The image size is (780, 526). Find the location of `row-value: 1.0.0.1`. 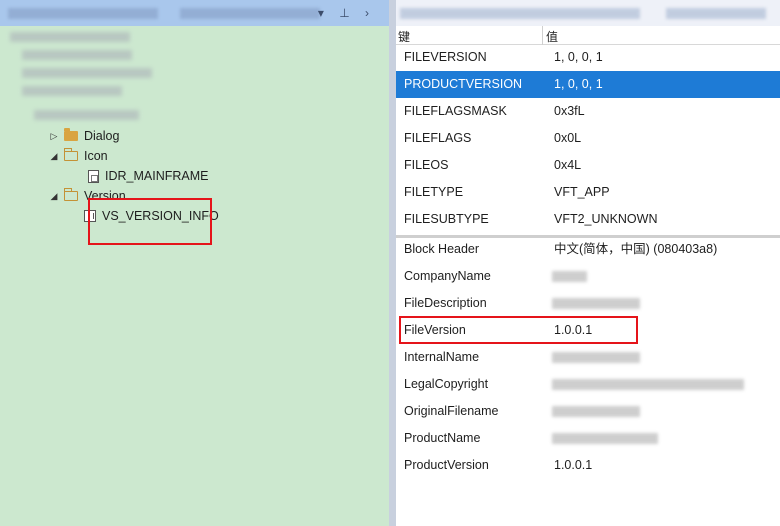

row-value: 1.0.0.1 is located at coordinates (573, 465).